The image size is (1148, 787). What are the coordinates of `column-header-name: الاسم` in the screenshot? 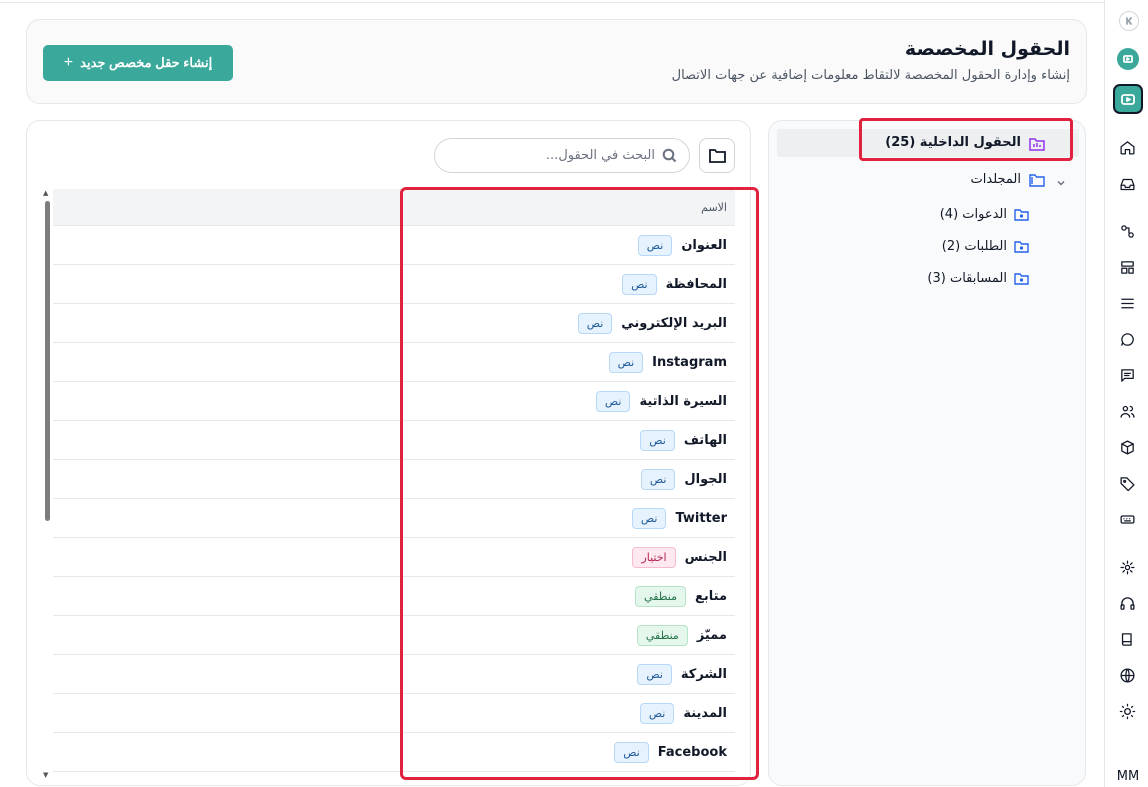 It's located at (714, 207).